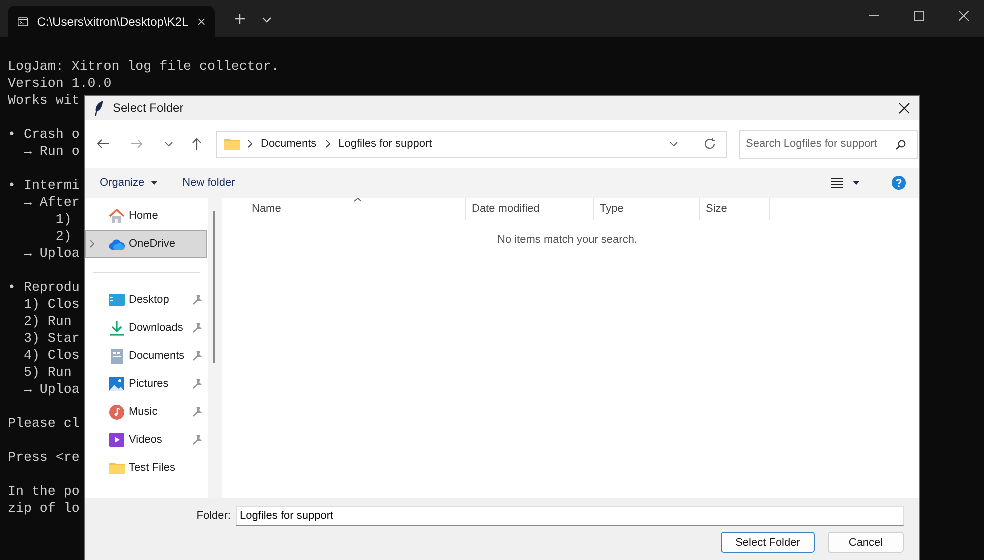 Image resolution: width=984 pixels, height=560 pixels. I want to click on organize-button: Organize, so click(129, 183).